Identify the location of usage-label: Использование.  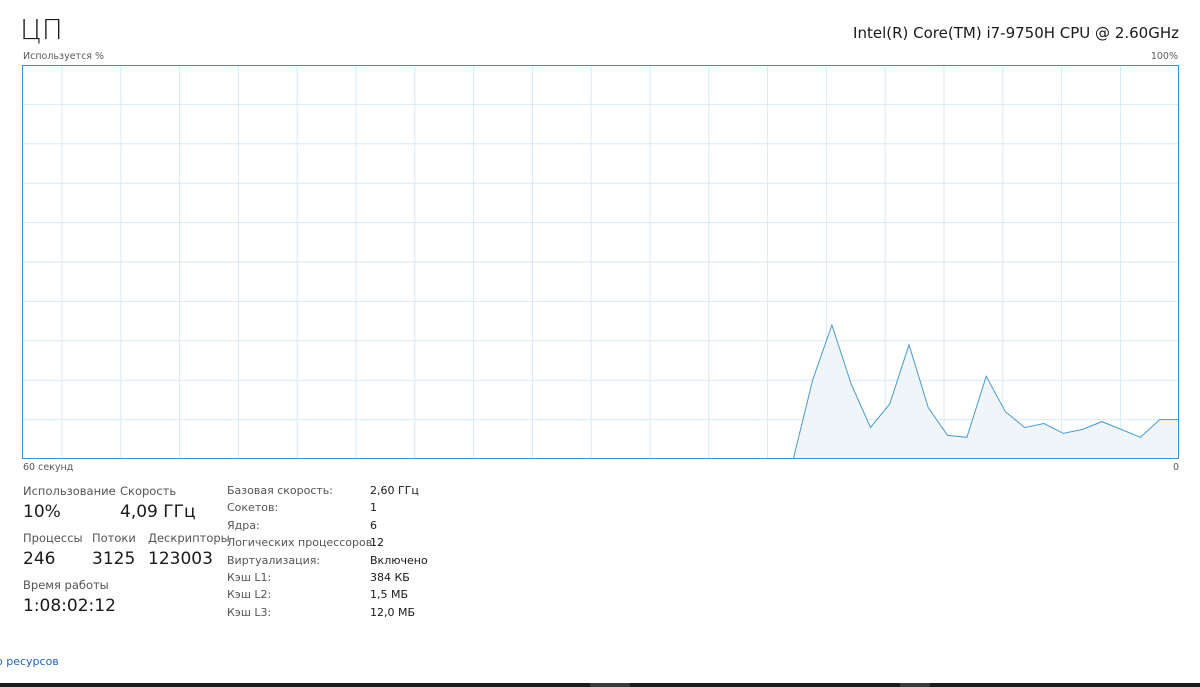
(69, 491).